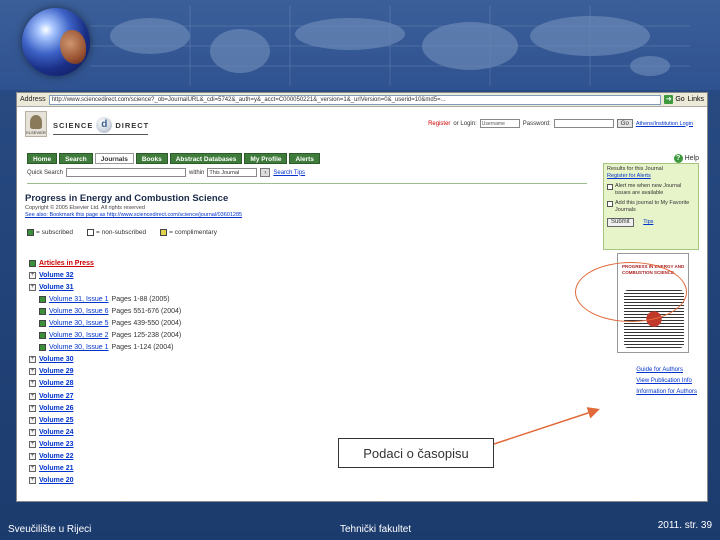 The width and height of the screenshot is (720, 540). Describe the element at coordinates (73, 47) in the screenshot. I see `globe-land-icon` at that location.